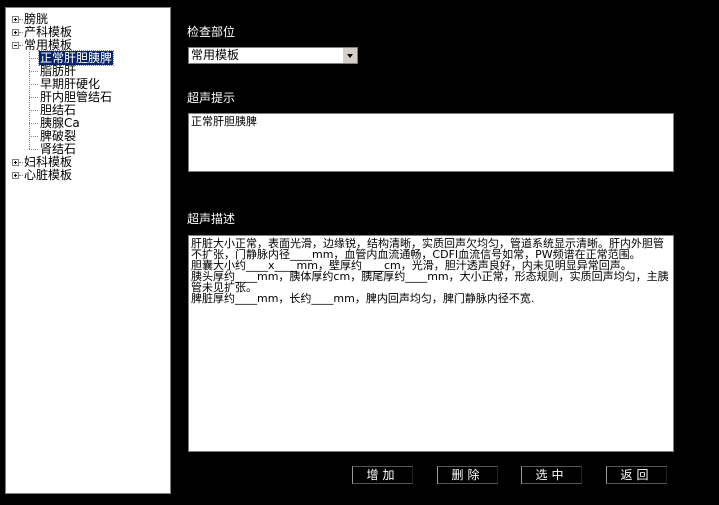 The image size is (719, 505). Describe the element at coordinates (48, 175) in the screenshot. I see `tree-node-cardiac: 心脏模板` at that location.